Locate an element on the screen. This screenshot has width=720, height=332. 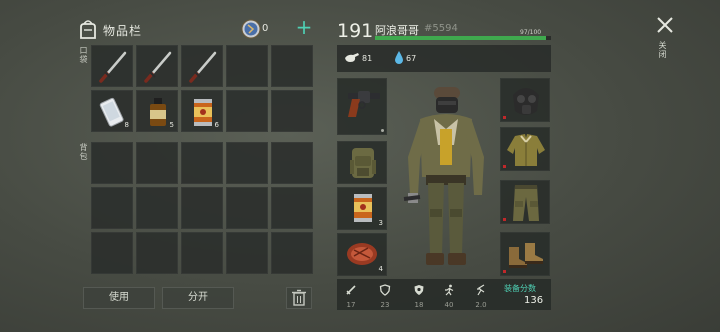
item-count: 8 is located at coordinates (126, 125).